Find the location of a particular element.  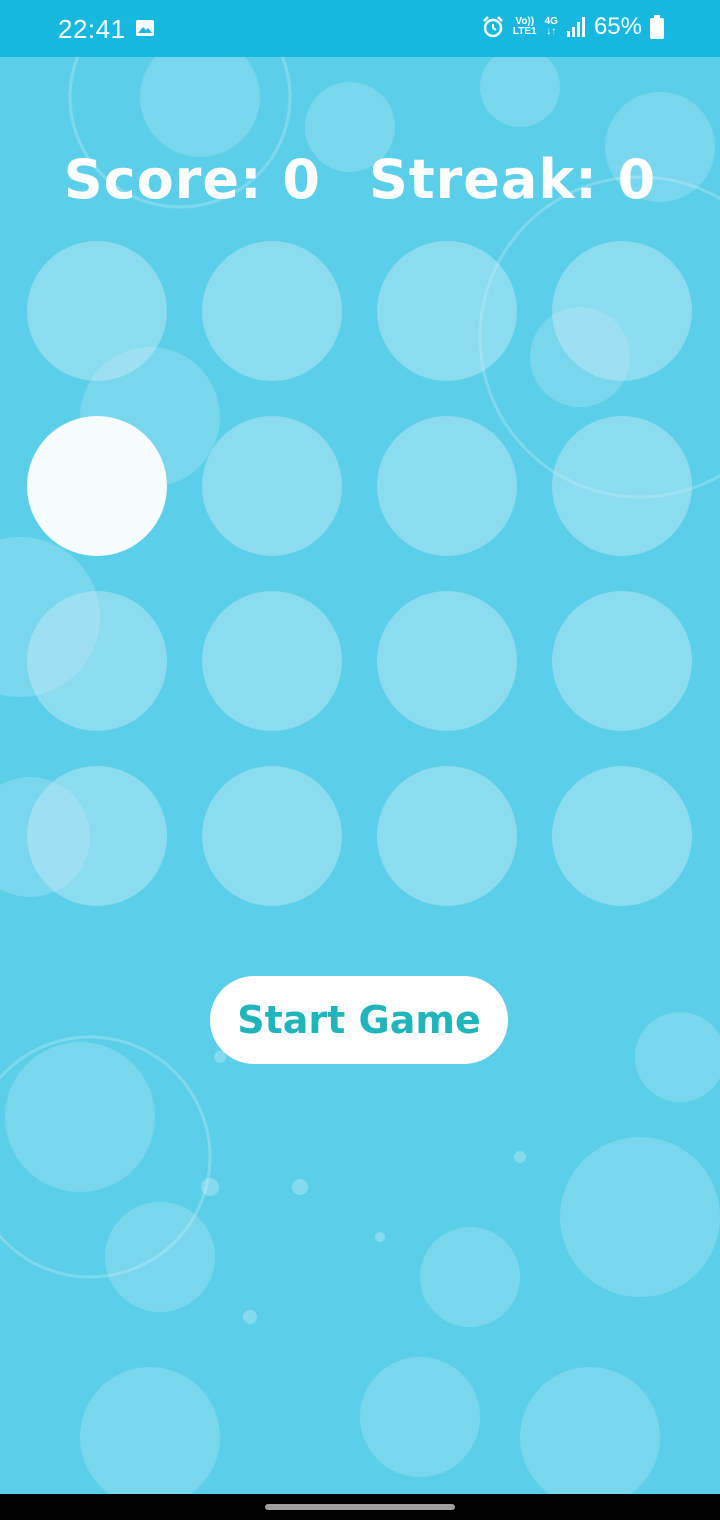

grid-cell-r1-c3 is located at coordinates (447, 311).